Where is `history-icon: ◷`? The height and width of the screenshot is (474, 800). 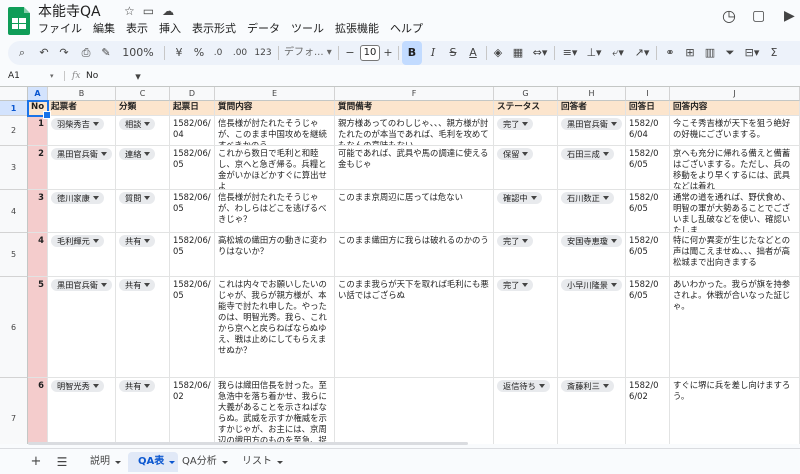 history-icon: ◷ is located at coordinates (729, 15).